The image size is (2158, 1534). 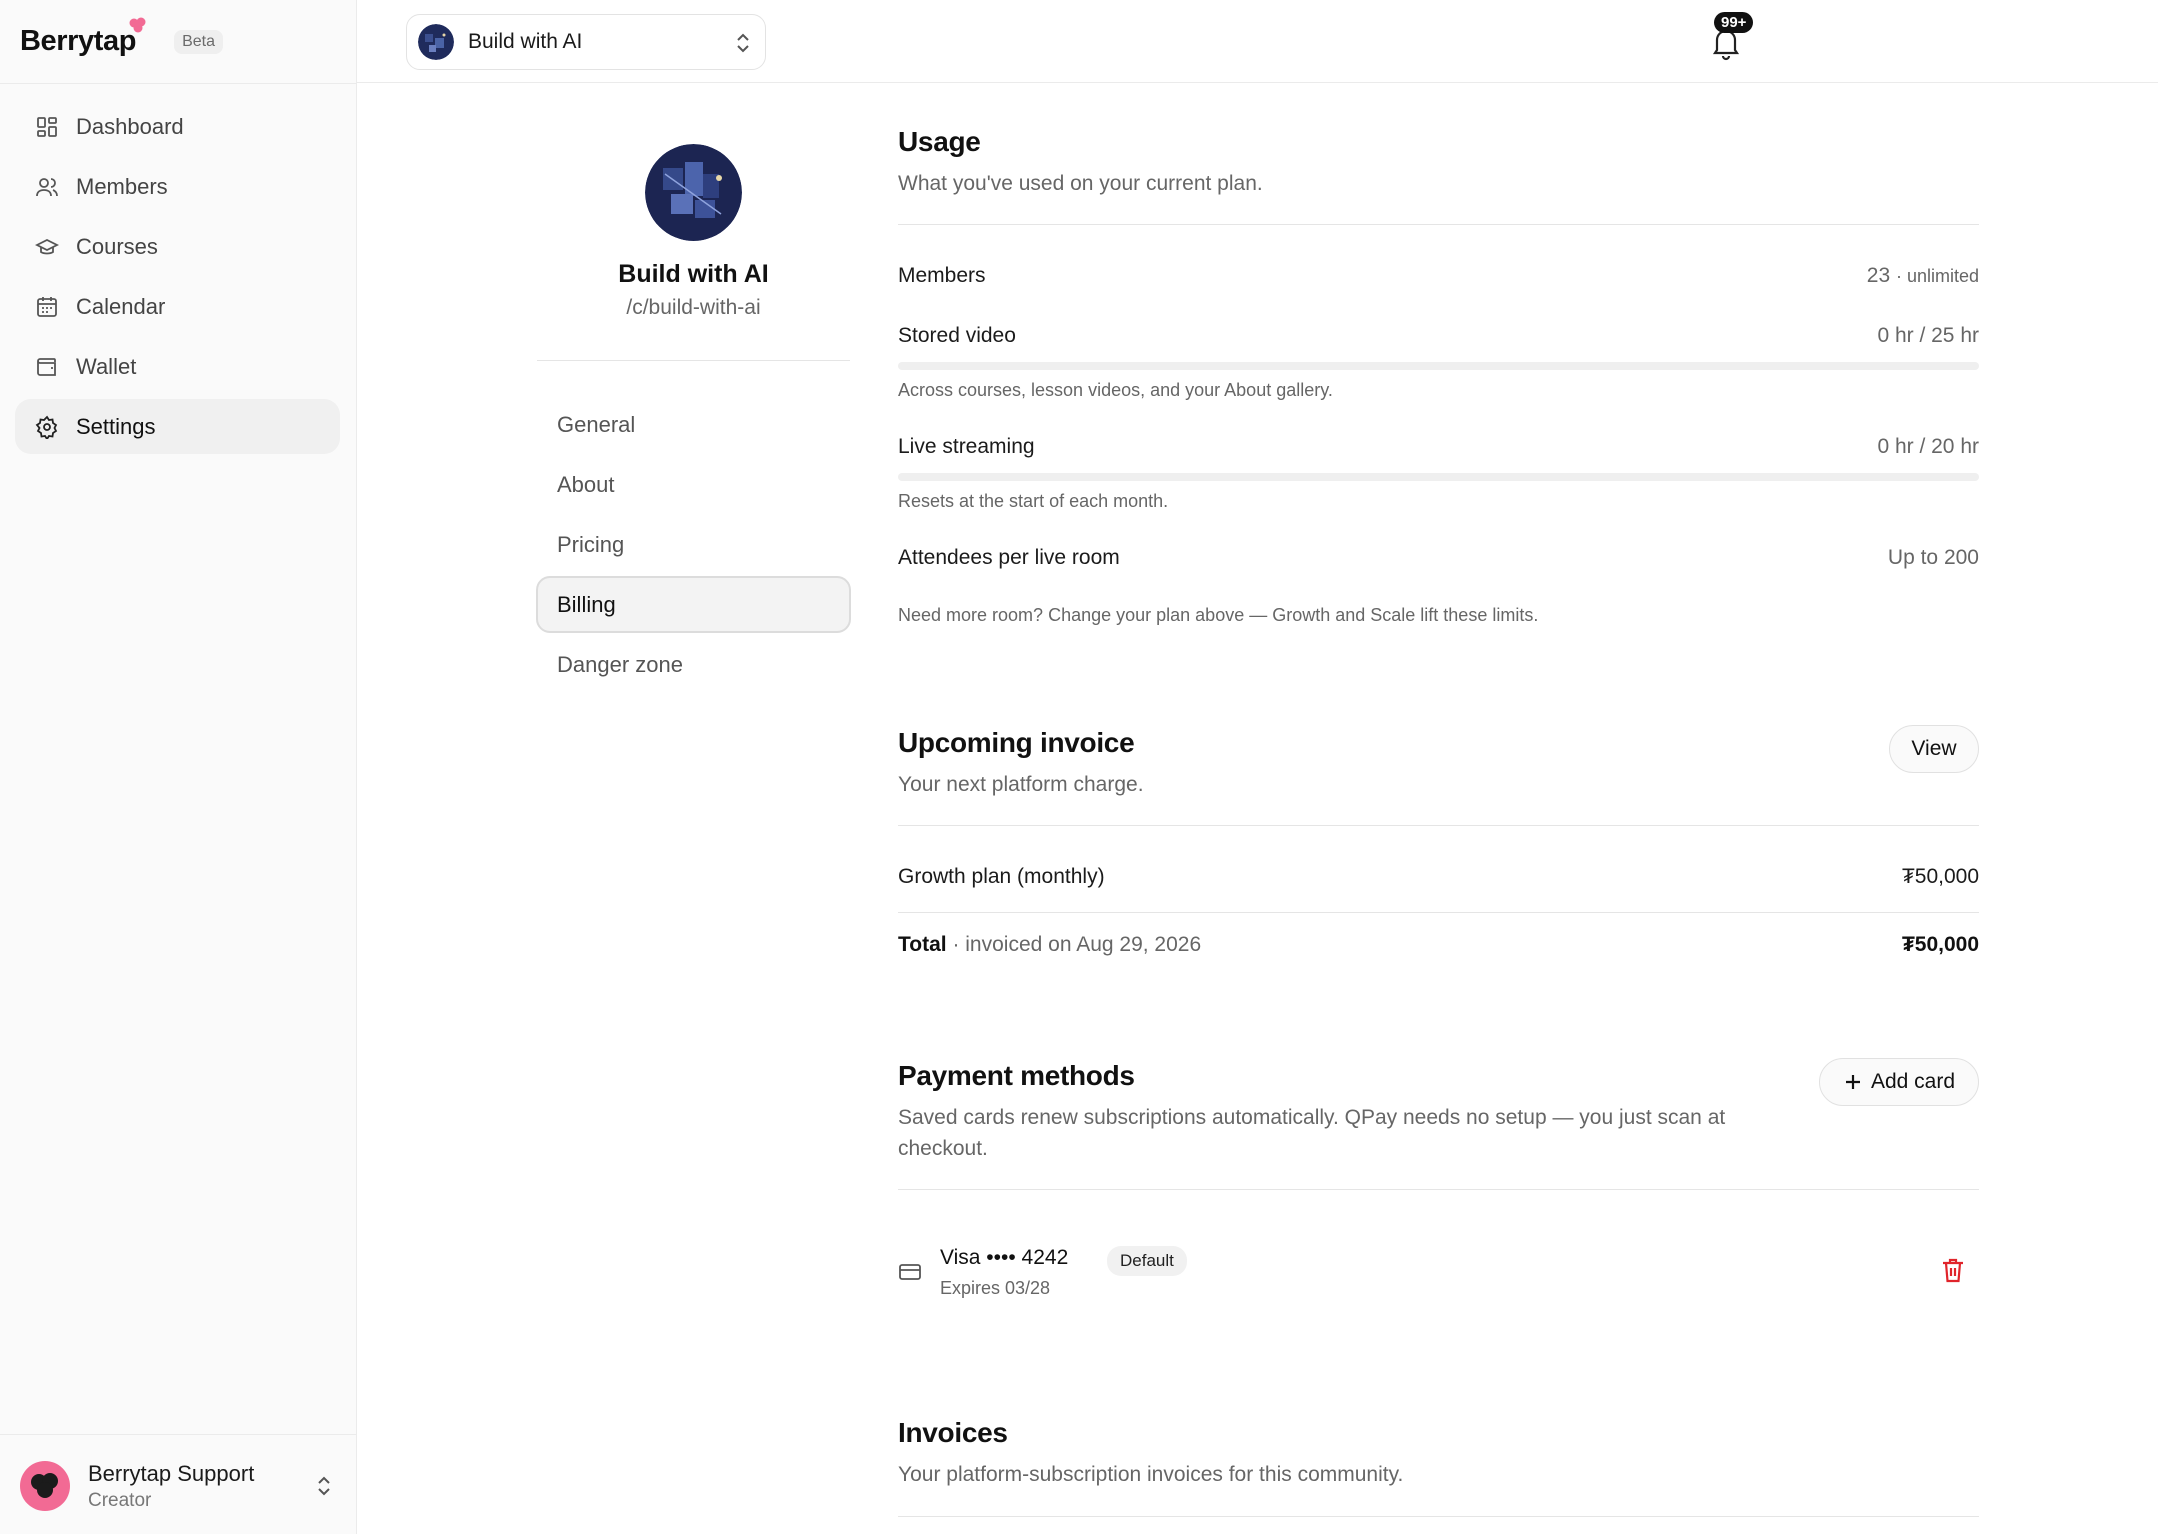 What do you see at coordinates (47, 187) in the screenshot?
I see `users-icon` at bounding box center [47, 187].